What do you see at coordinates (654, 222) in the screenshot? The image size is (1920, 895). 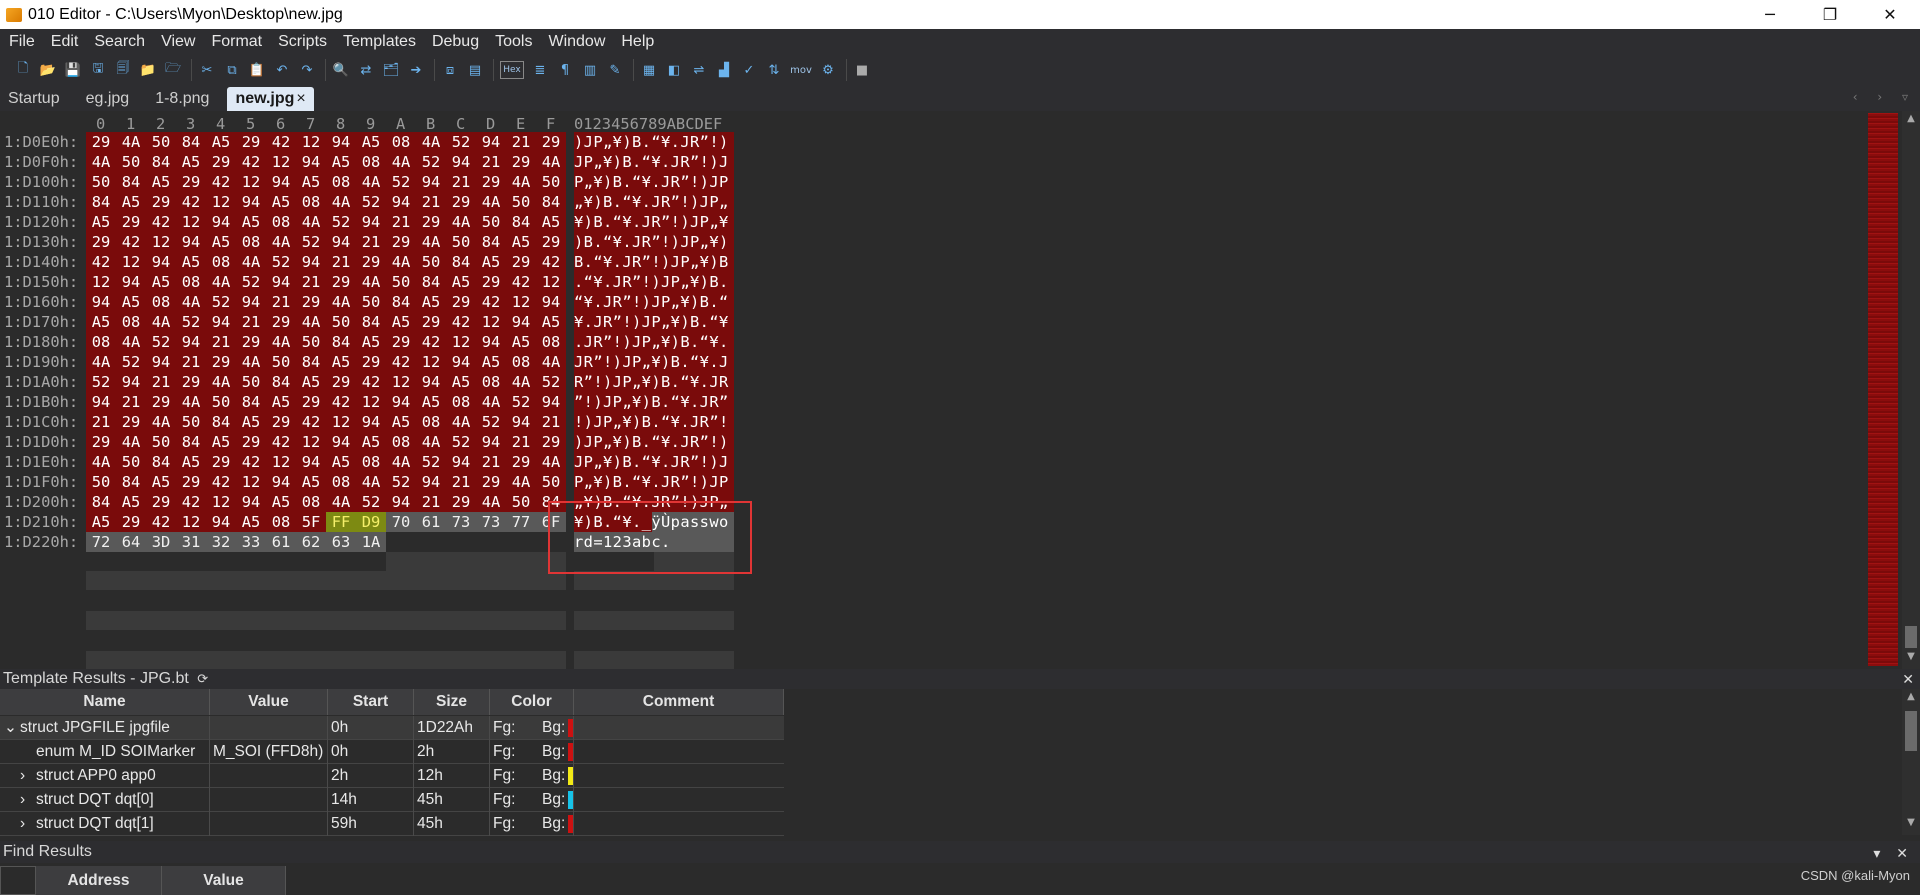 I see `ascii-text: ¥)B.“¥.JR”!)JP„¥` at bounding box center [654, 222].